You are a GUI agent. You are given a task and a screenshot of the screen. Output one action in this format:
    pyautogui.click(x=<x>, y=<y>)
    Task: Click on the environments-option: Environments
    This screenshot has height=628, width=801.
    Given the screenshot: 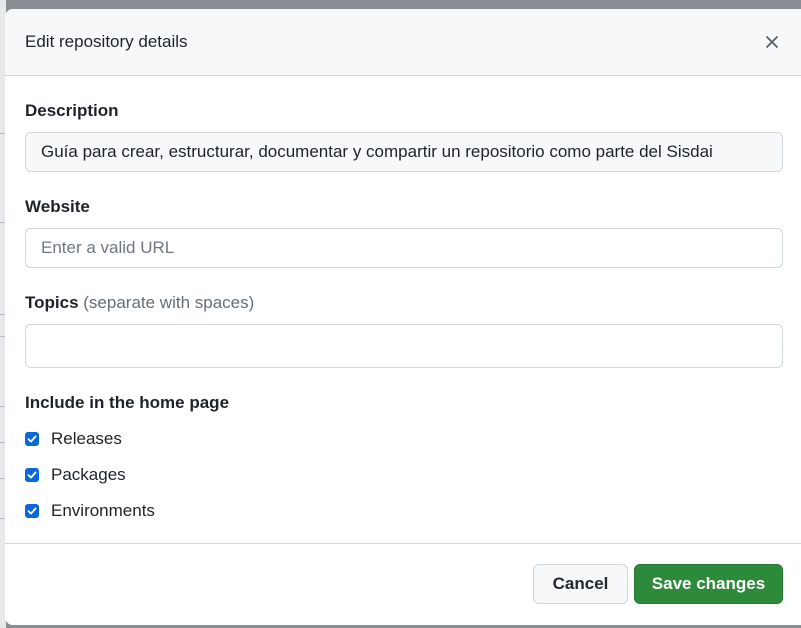 What is the action you would take?
    pyautogui.click(x=90, y=511)
    